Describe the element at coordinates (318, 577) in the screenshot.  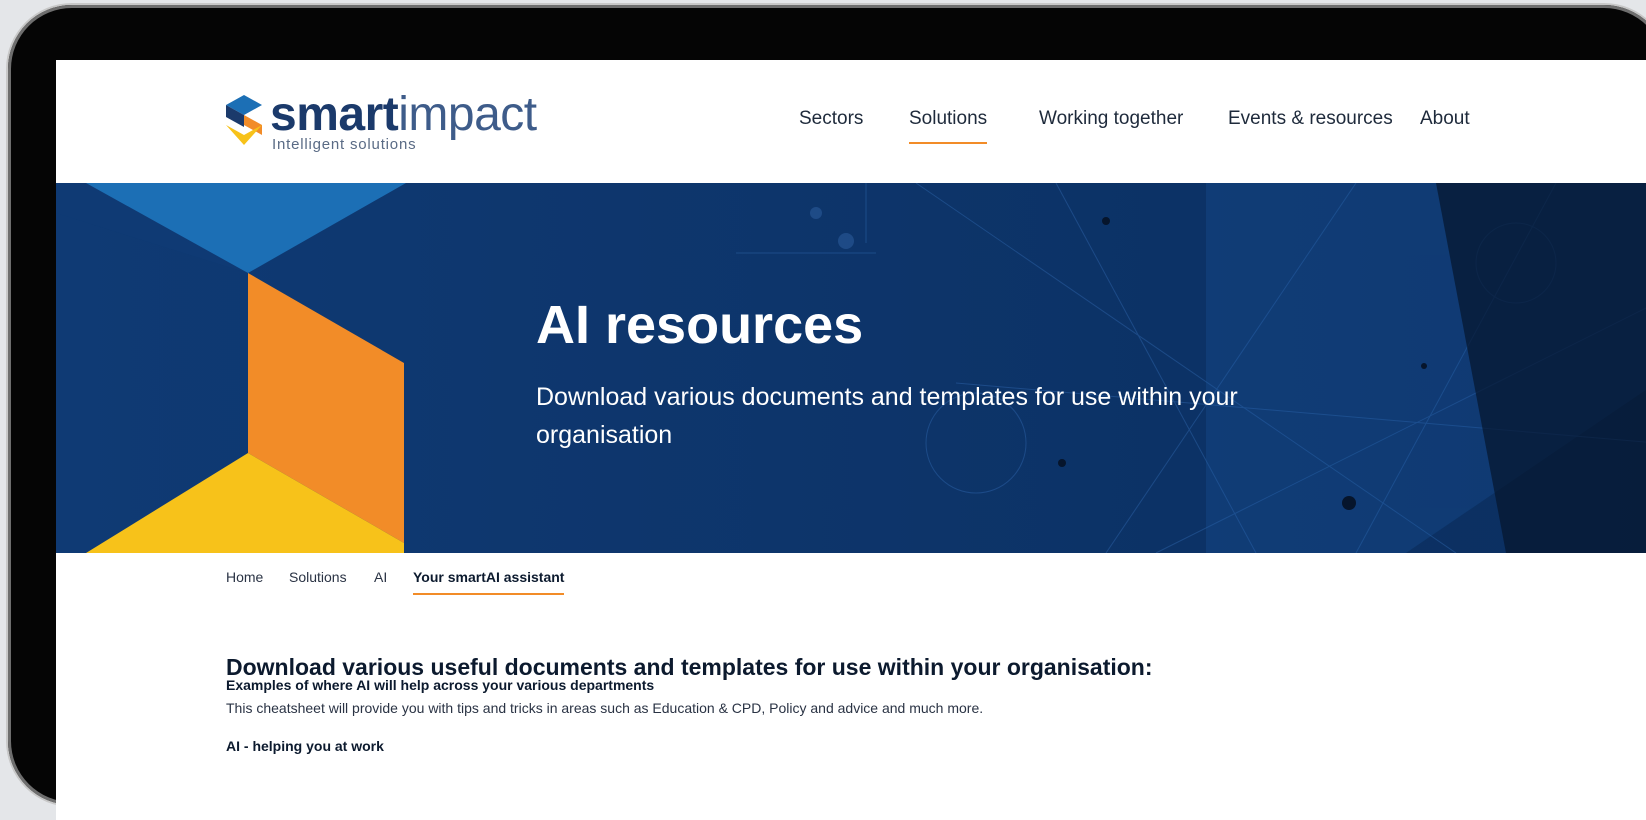
I see `breadcrumb-solutions: Solutions` at that location.